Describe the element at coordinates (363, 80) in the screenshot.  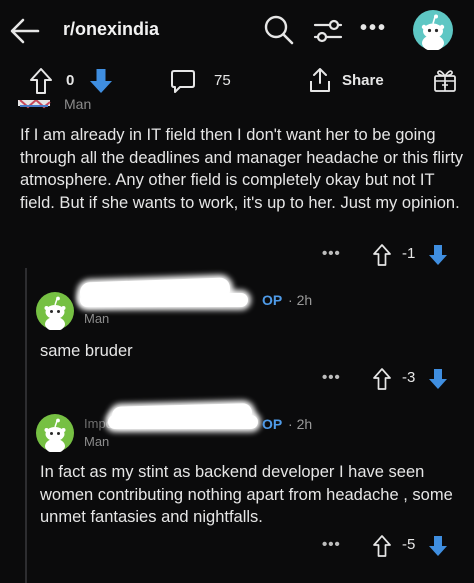
I see `share-button: Share` at that location.